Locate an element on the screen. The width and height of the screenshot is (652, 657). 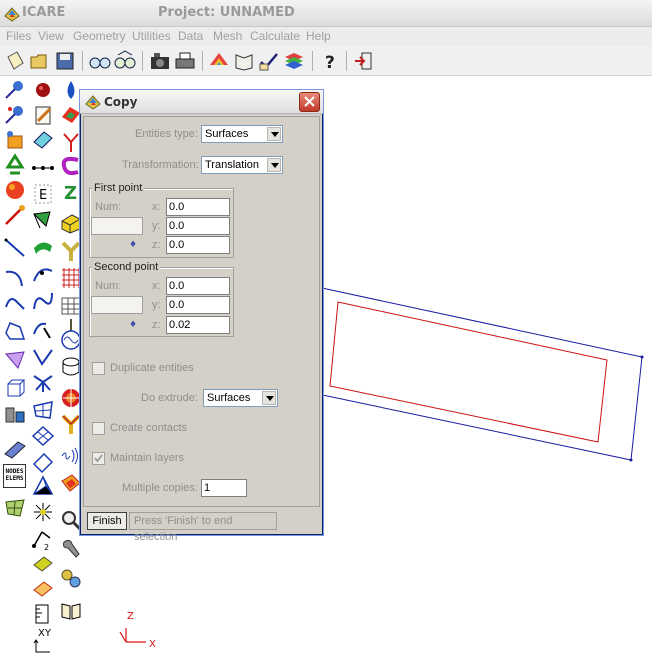
second-x-field: 0.0 is located at coordinates (198, 286).